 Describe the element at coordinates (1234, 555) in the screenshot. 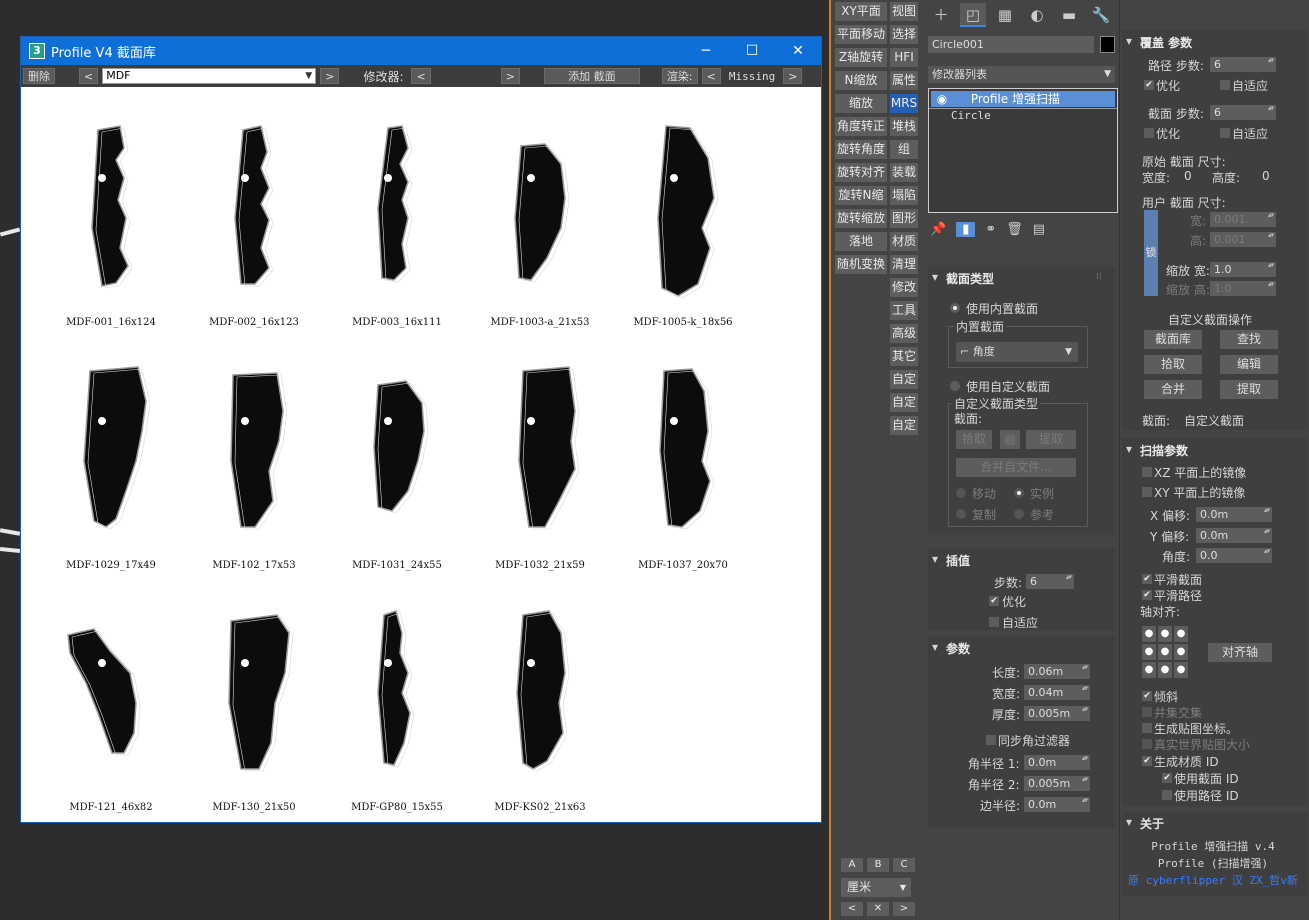

I see `angle-spinner: 0.0` at that location.